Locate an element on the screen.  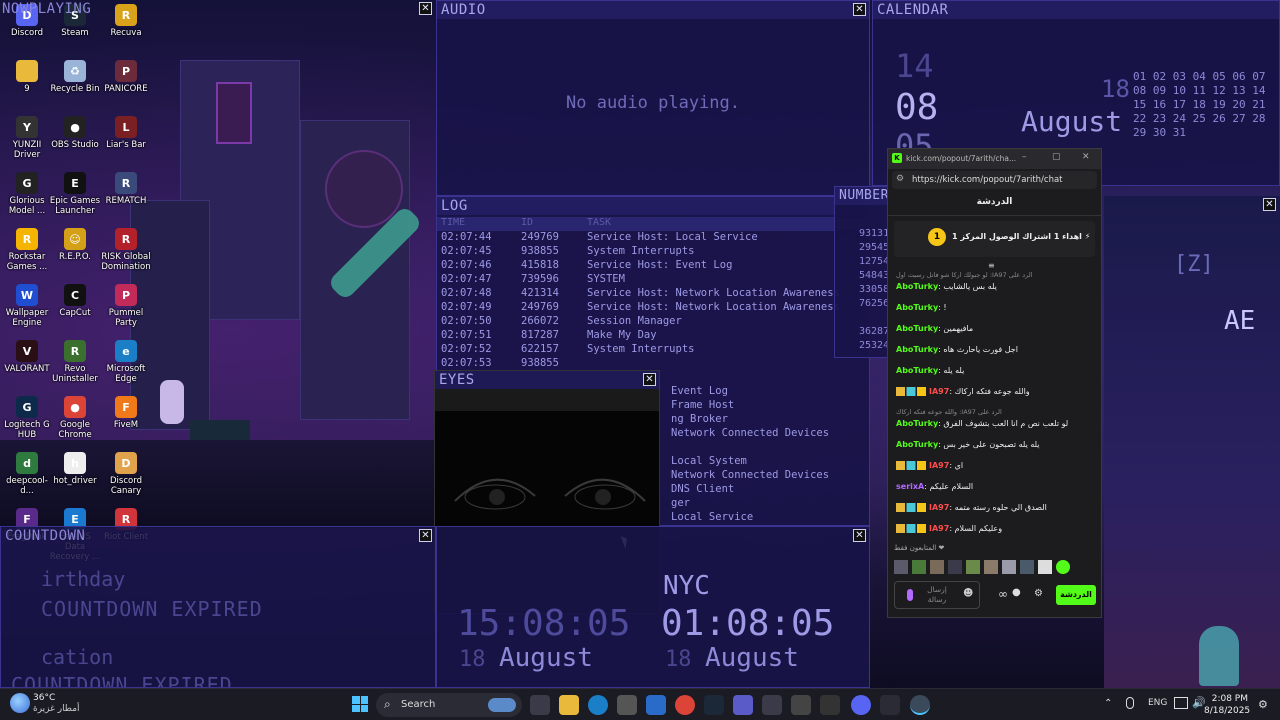
task-view-icon is located at coordinates (540, 705).